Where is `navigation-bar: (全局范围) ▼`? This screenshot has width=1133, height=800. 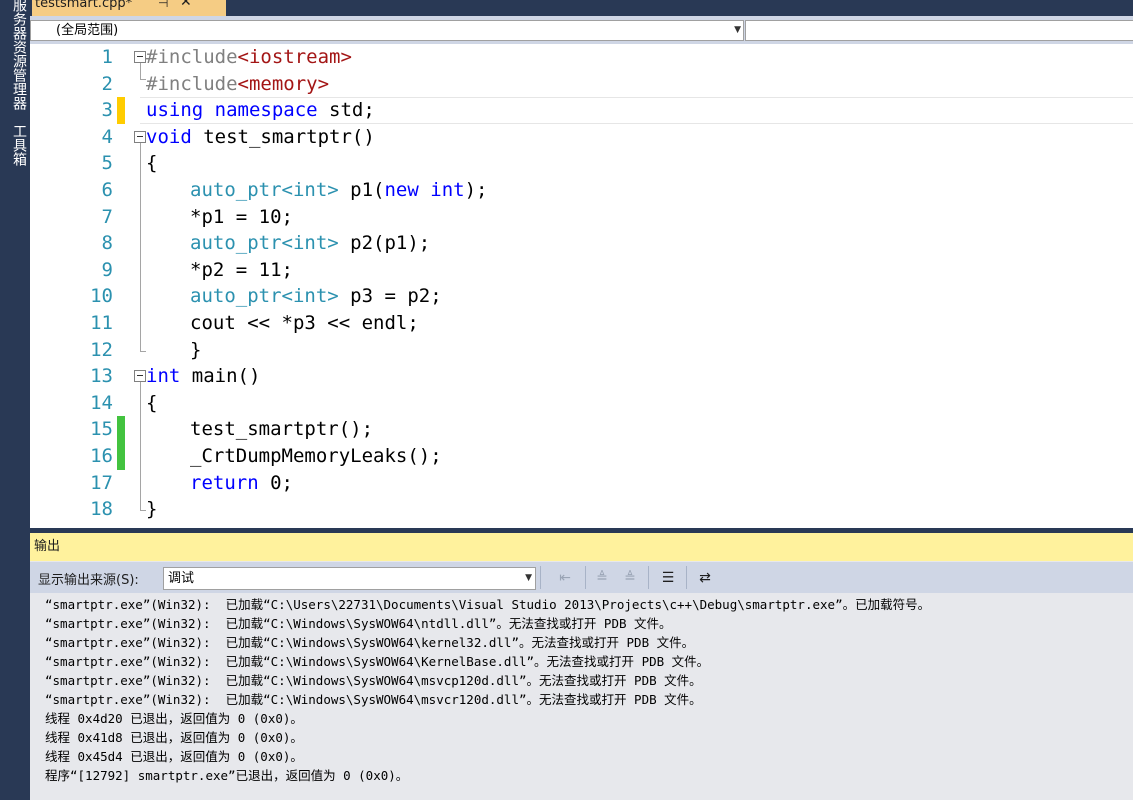
navigation-bar: (全局范围) ▼ is located at coordinates (581, 30).